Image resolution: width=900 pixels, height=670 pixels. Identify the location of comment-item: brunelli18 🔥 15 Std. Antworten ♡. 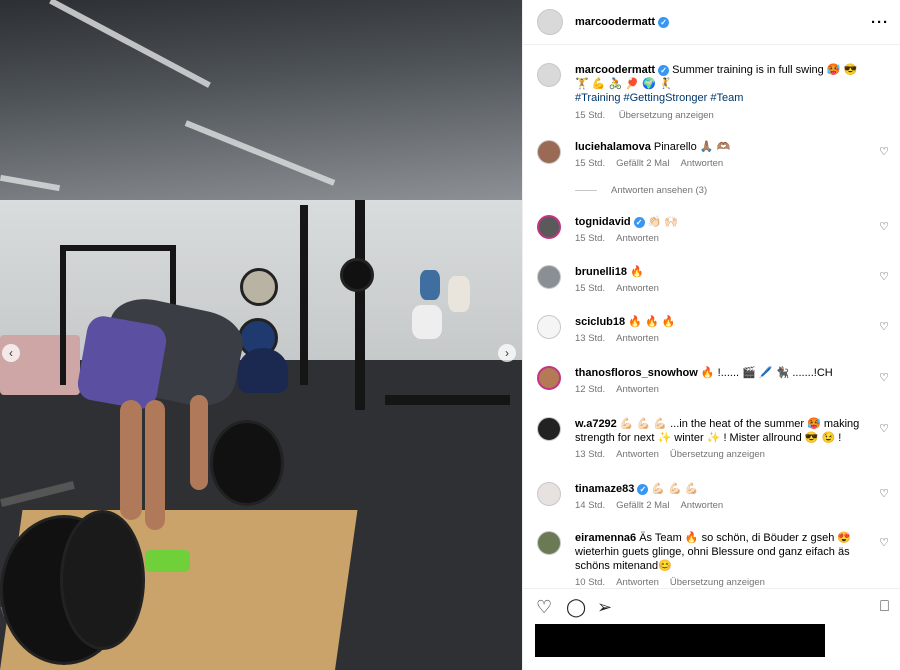
(717, 280).